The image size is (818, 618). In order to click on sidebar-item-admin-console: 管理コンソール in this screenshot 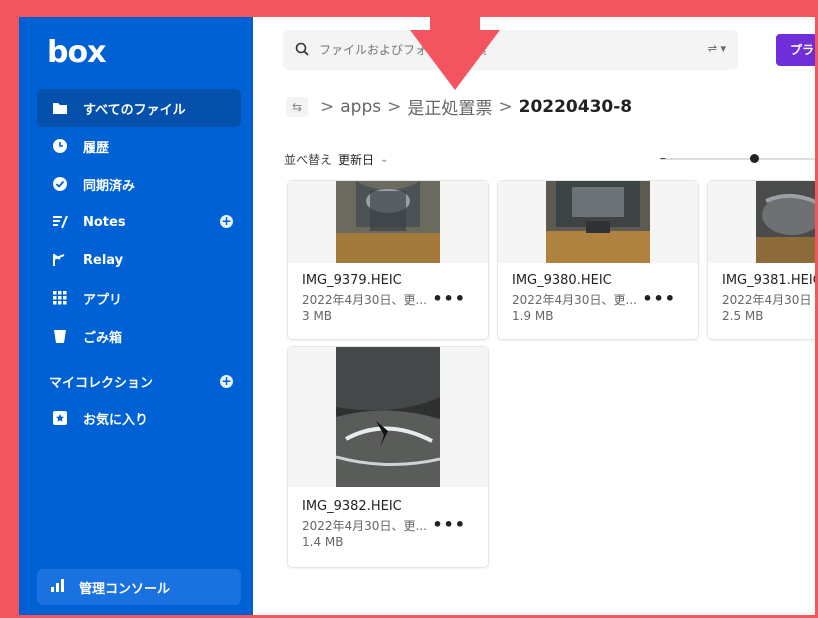, I will do `click(139, 587)`.